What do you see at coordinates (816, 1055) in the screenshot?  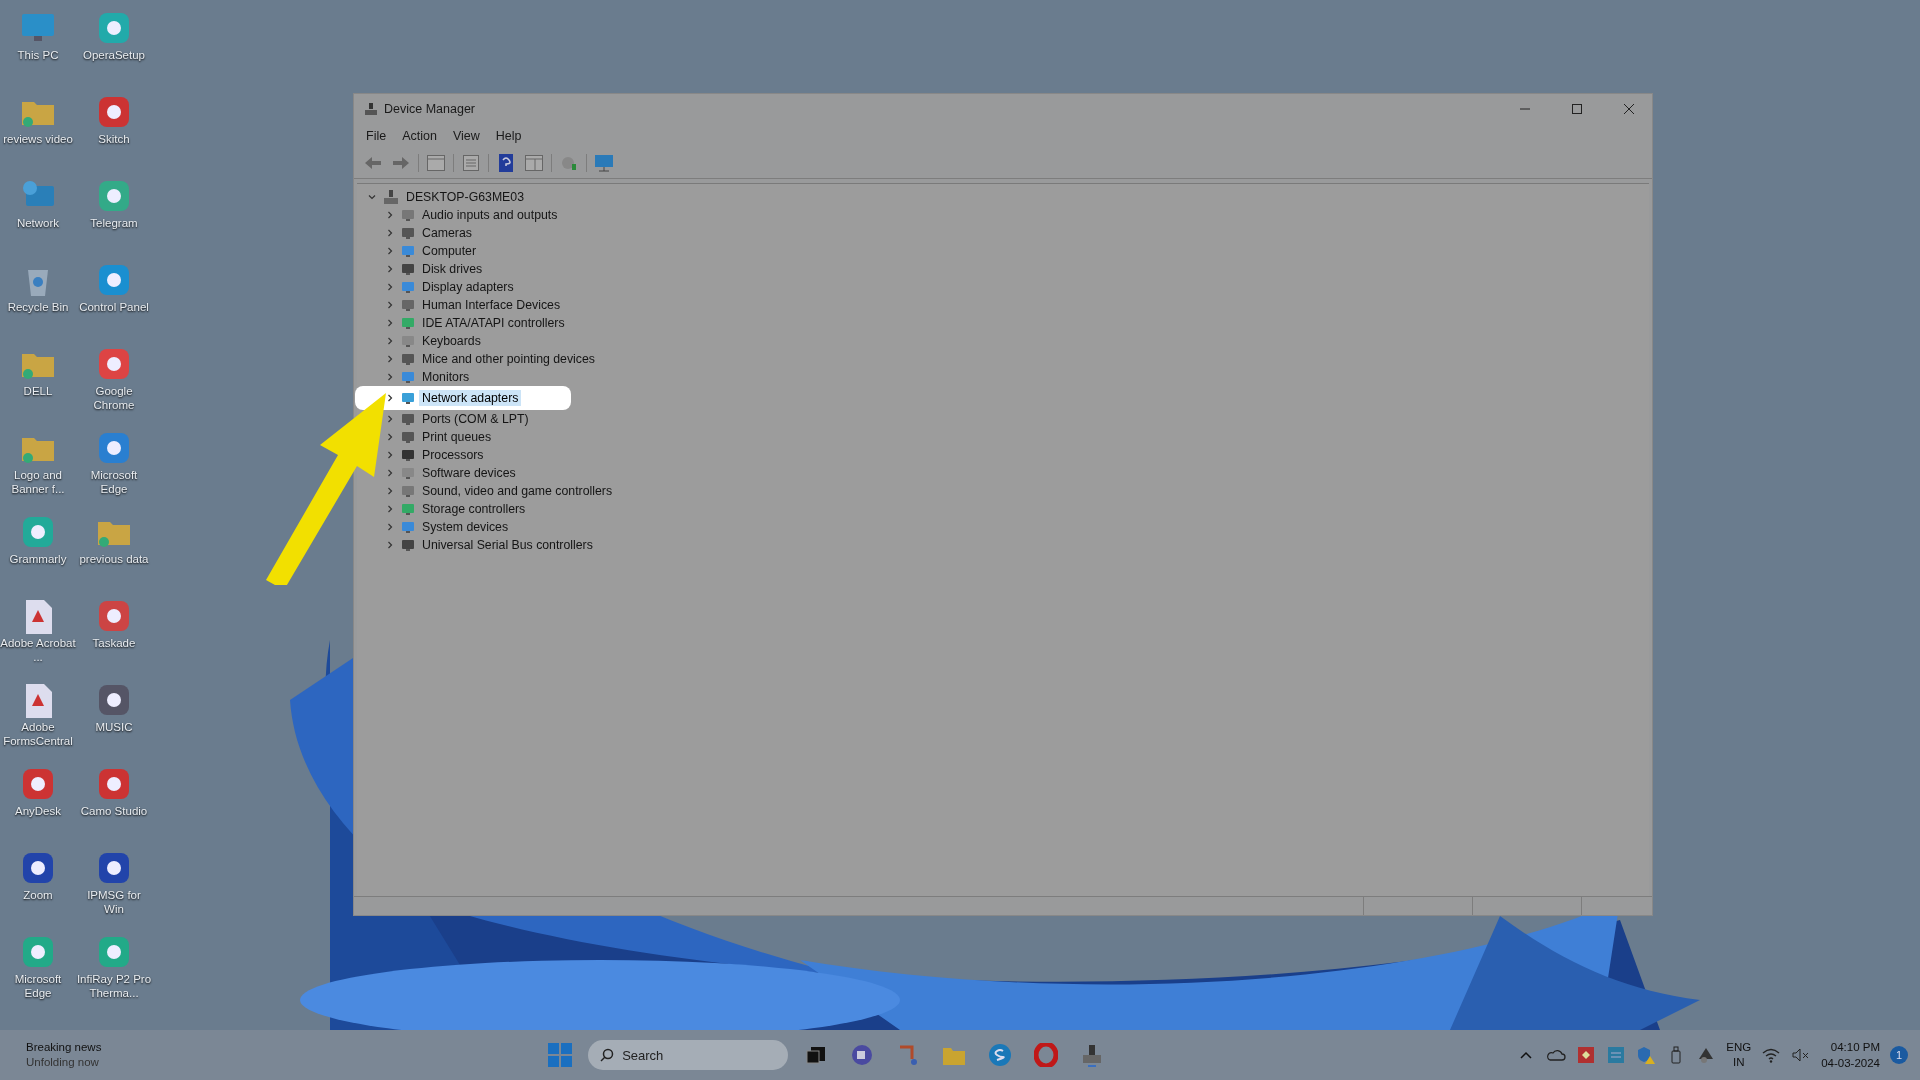 I see `task-view-icon` at bounding box center [816, 1055].